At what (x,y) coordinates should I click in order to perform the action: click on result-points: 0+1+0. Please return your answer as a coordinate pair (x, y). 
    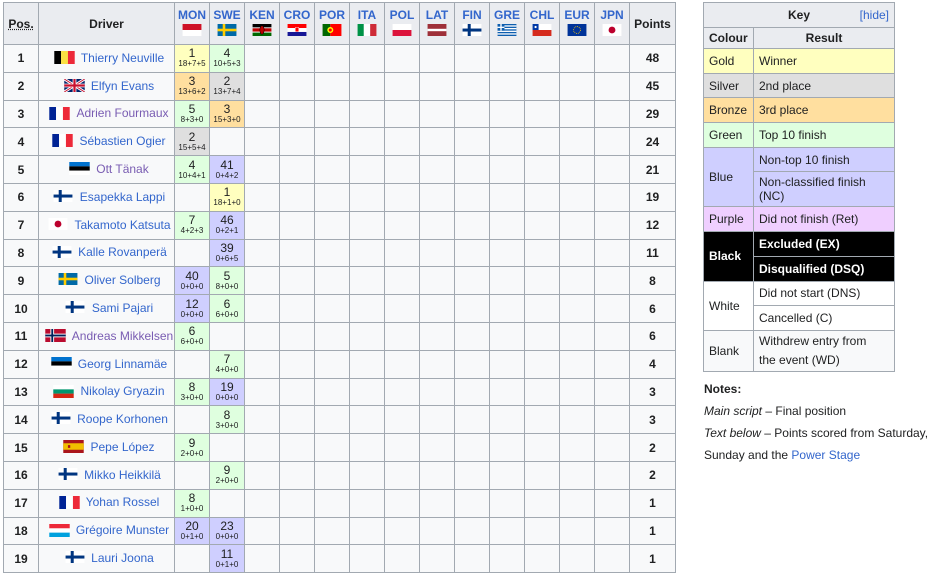
    Looking at the image, I should click on (227, 564).